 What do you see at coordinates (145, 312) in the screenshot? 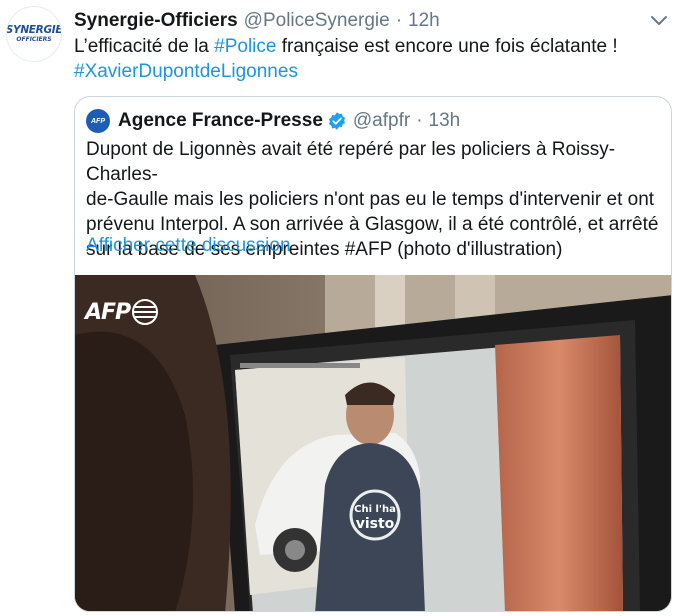
I see `afp-globe-icon` at bounding box center [145, 312].